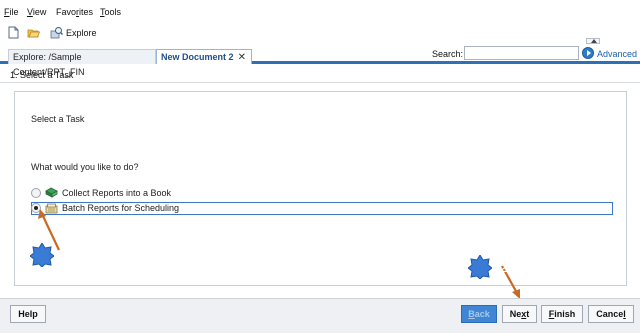  I want to click on menu-bar: File View Favorites Tools, so click(320, 11).